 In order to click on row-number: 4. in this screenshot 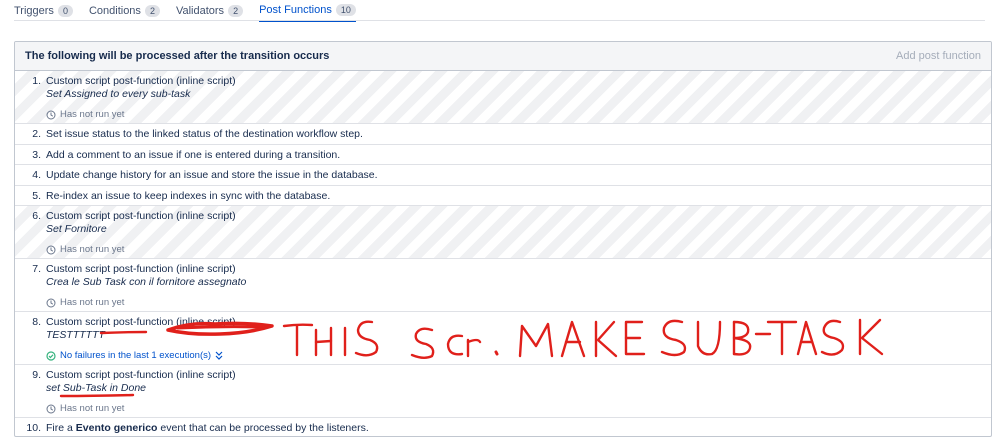, I will do `click(36, 175)`.